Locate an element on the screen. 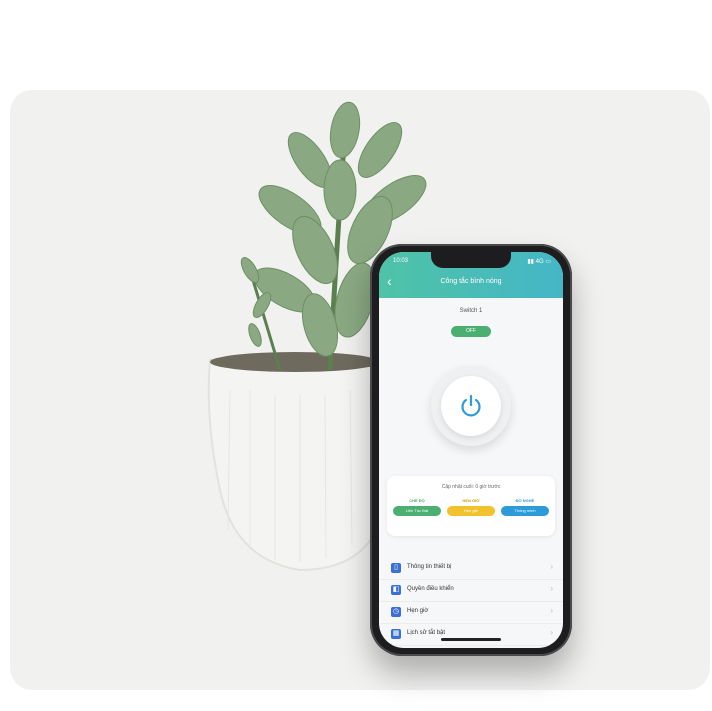 The image size is (712, 711). mode-label: CHẾ ĐỘ is located at coordinates (417, 500).